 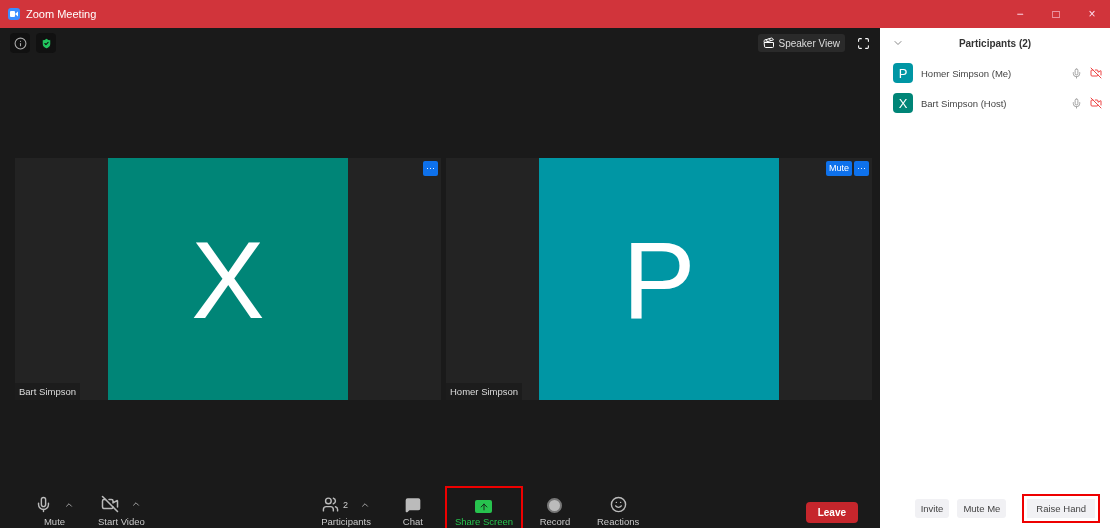 What do you see at coordinates (967, 73) in the screenshot?
I see `participant-name: Homer Simpson (Me)` at bounding box center [967, 73].